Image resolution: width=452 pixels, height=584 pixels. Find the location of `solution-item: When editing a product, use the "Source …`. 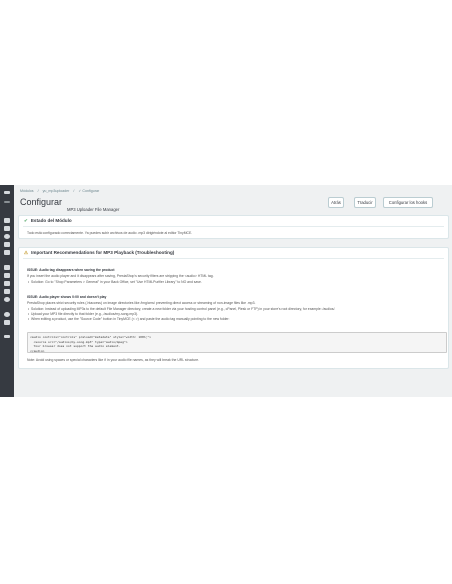

solution-item: When editing a product, use the "Source … is located at coordinates (128, 319).